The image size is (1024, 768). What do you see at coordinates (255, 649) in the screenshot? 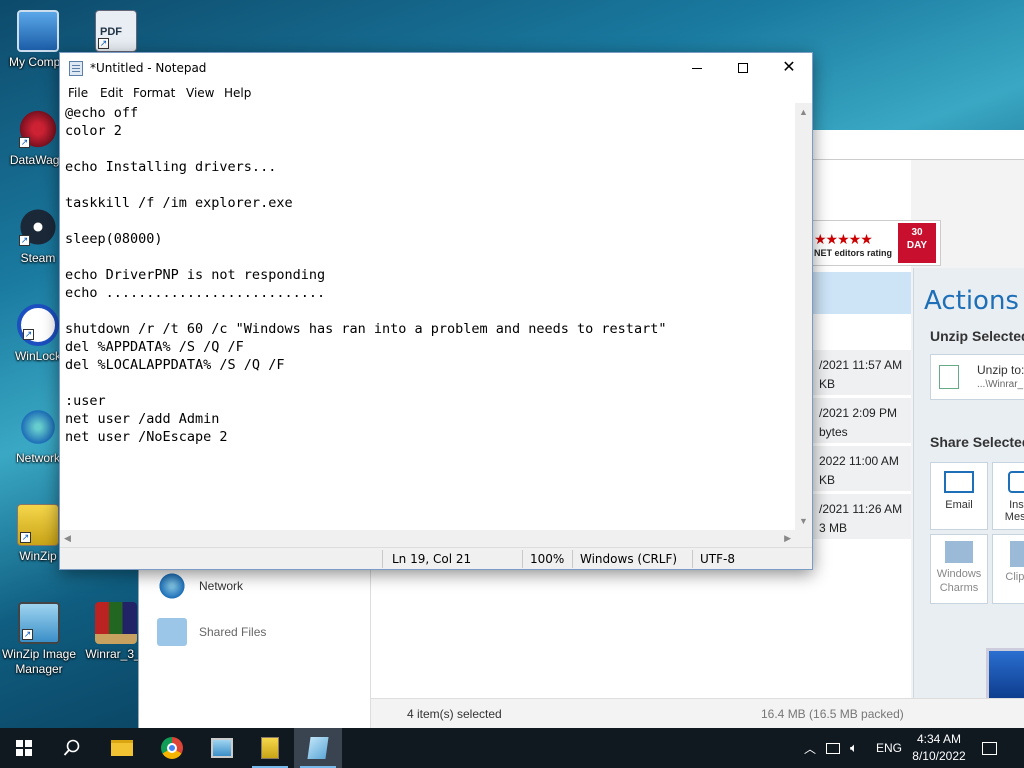
I see `winzip-sidebar: Network Shared Files` at bounding box center [255, 649].